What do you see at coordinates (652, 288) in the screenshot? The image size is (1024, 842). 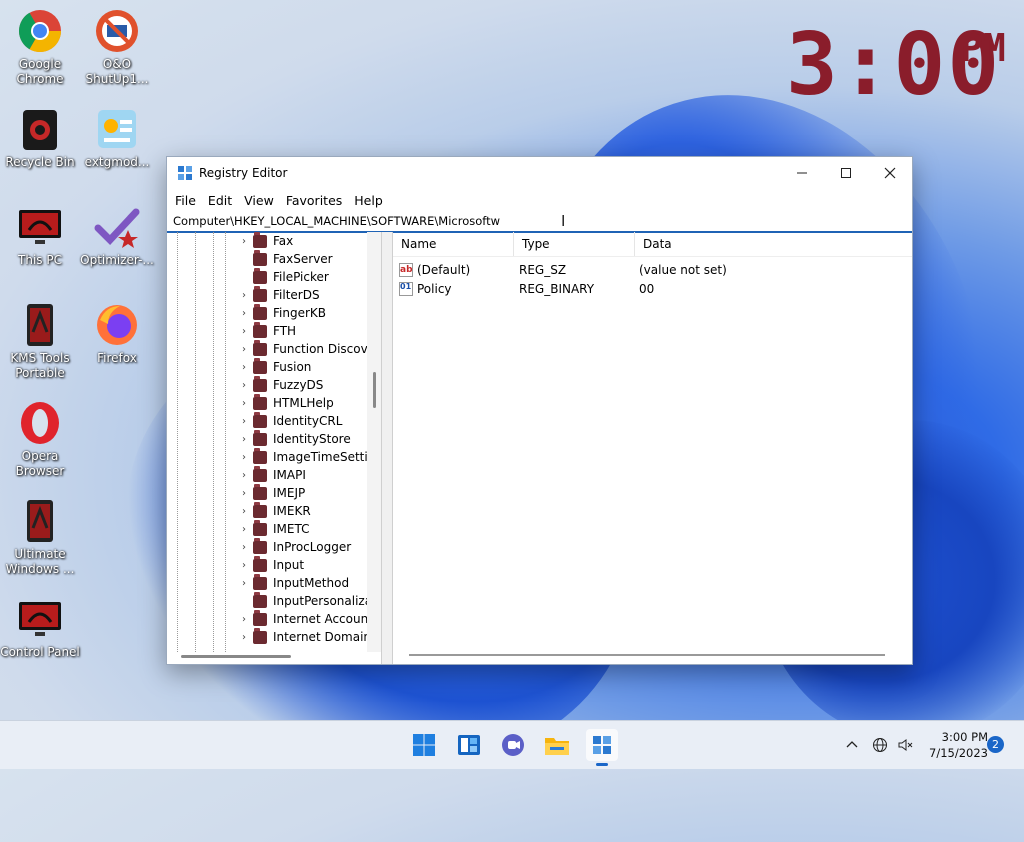 I see `value-row: 011 Policy REG_BINARY 00` at bounding box center [652, 288].